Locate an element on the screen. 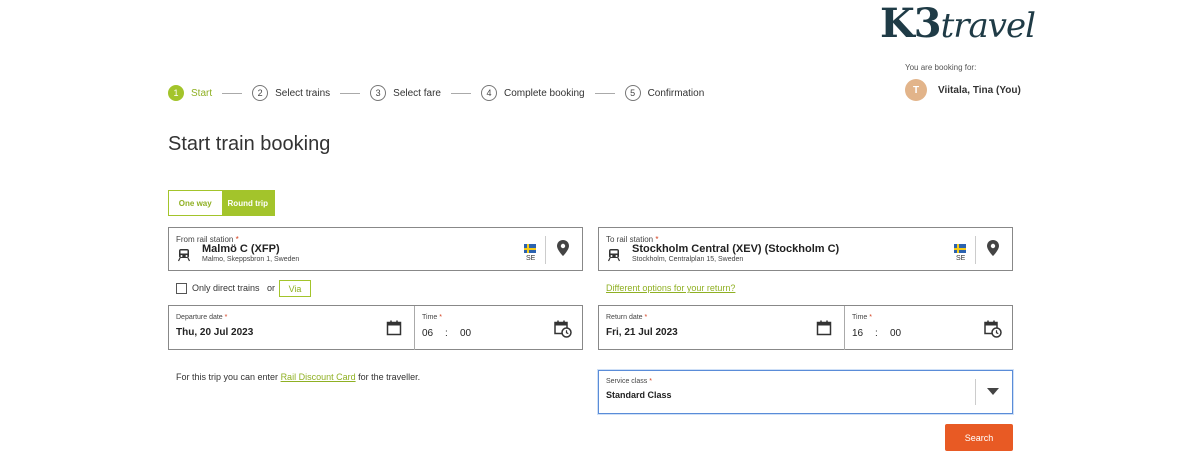 Image resolution: width=1200 pixels, height=469 pixels. discount-suffix: for the traveller. is located at coordinates (389, 377).